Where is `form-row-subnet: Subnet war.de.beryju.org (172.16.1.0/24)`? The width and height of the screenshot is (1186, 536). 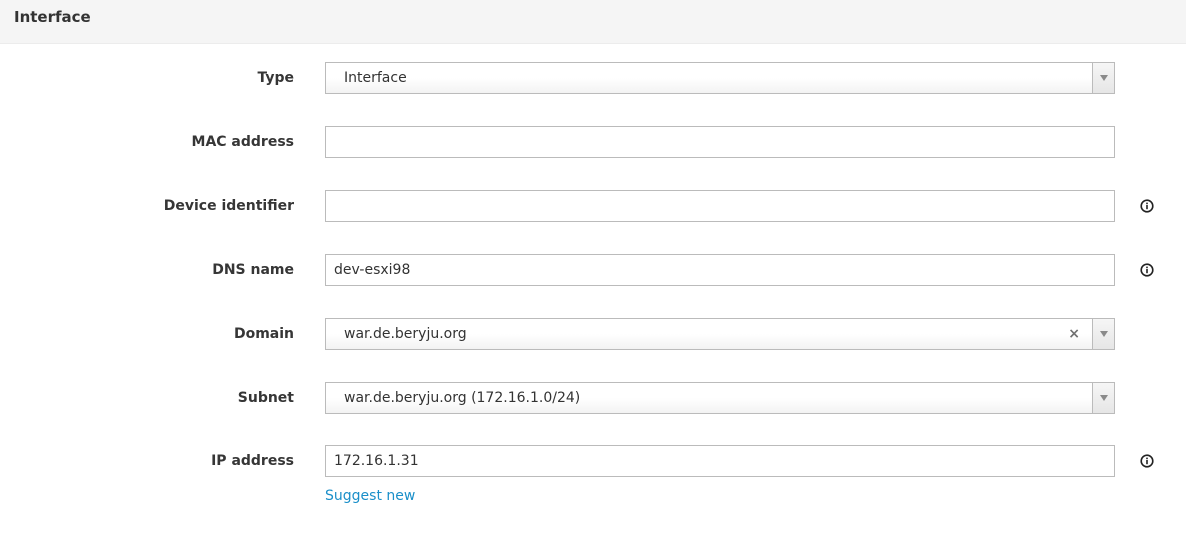 form-row-subnet: Subnet war.de.beryju.org (172.16.1.0/24) is located at coordinates (593, 398).